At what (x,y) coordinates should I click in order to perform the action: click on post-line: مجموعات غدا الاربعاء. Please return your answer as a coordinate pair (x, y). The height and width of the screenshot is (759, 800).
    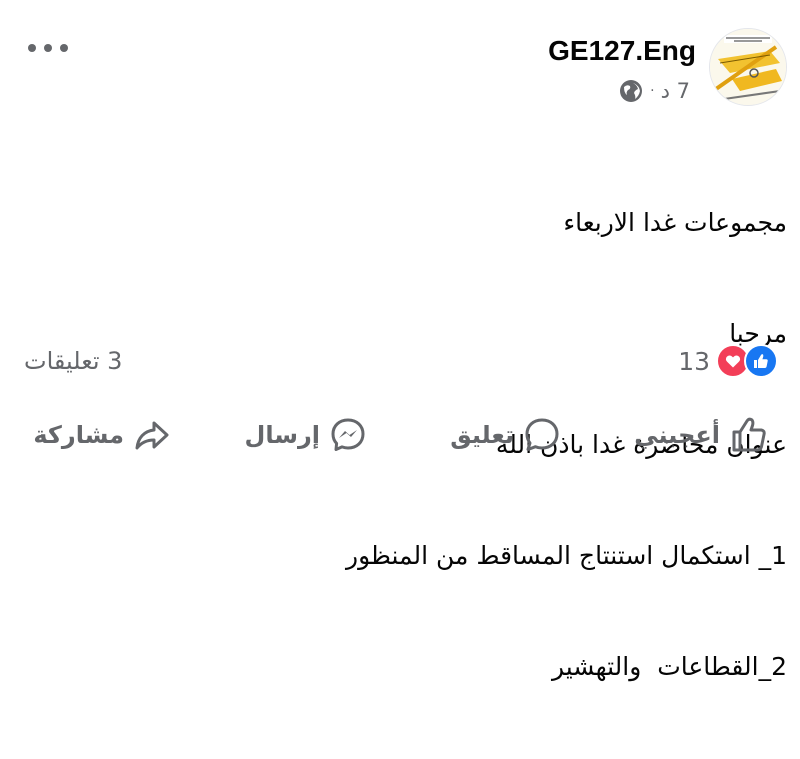
    Looking at the image, I should click on (675, 222).